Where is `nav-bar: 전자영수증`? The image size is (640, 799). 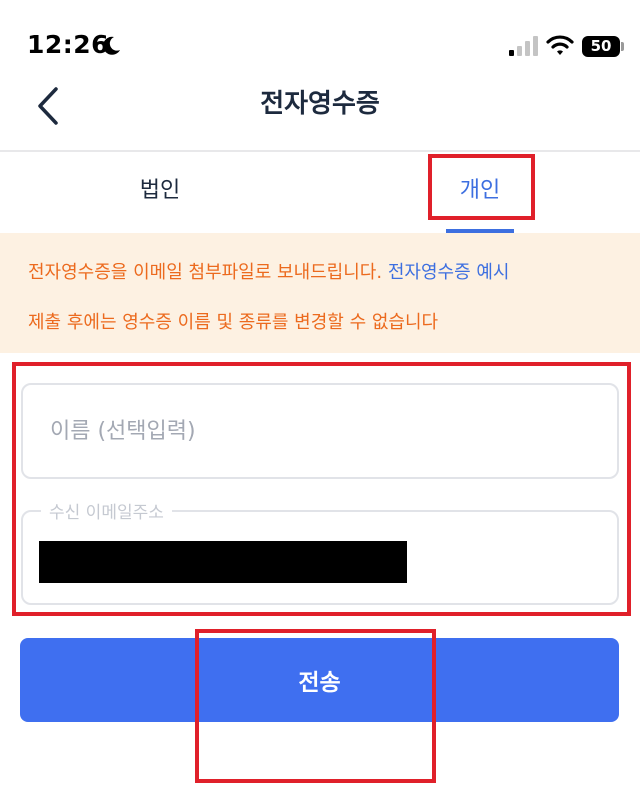
nav-bar: 전자영수증 is located at coordinates (320, 117).